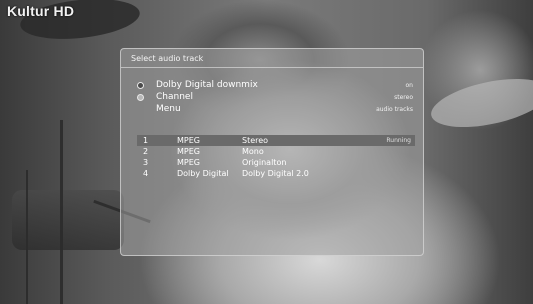 Image resolution: width=533 pixels, height=304 pixels. I want to click on option-channel: Channel stereo, so click(275, 97).